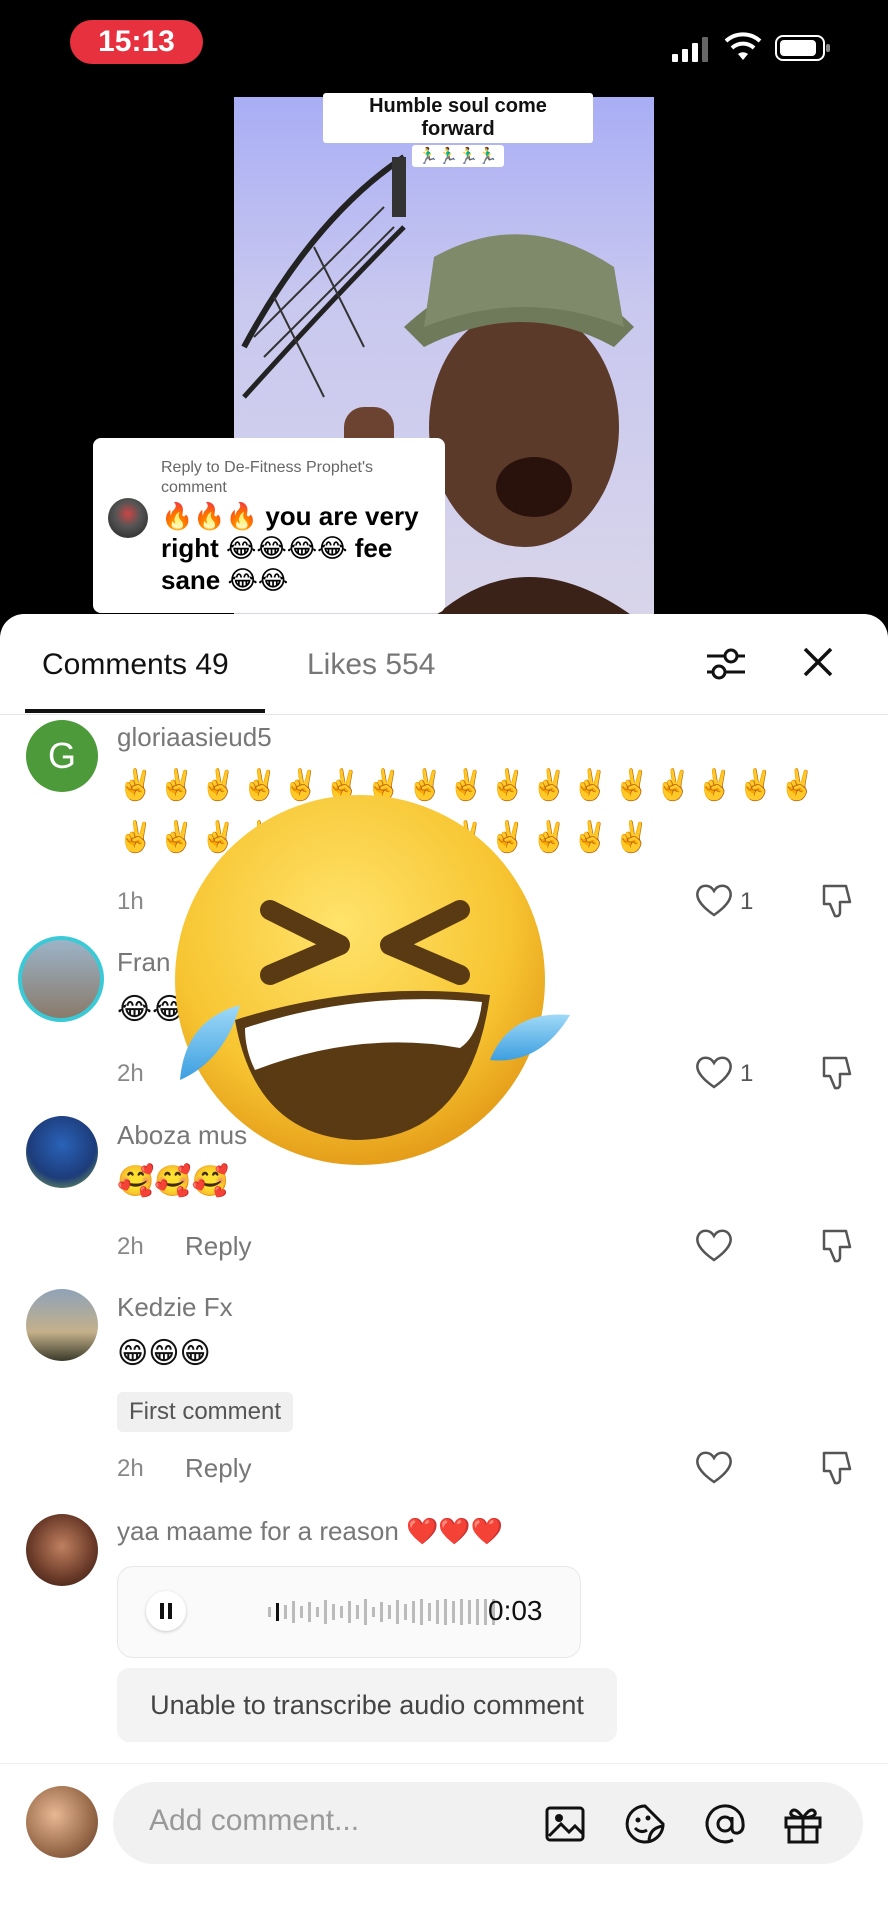  Describe the element at coordinates (371, 665) in the screenshot. I see `tab-likes: Likes 554` at that location.